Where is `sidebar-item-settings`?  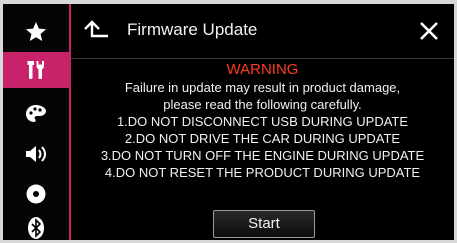
sidebar-item-settings is located at coordinates (36, 70).